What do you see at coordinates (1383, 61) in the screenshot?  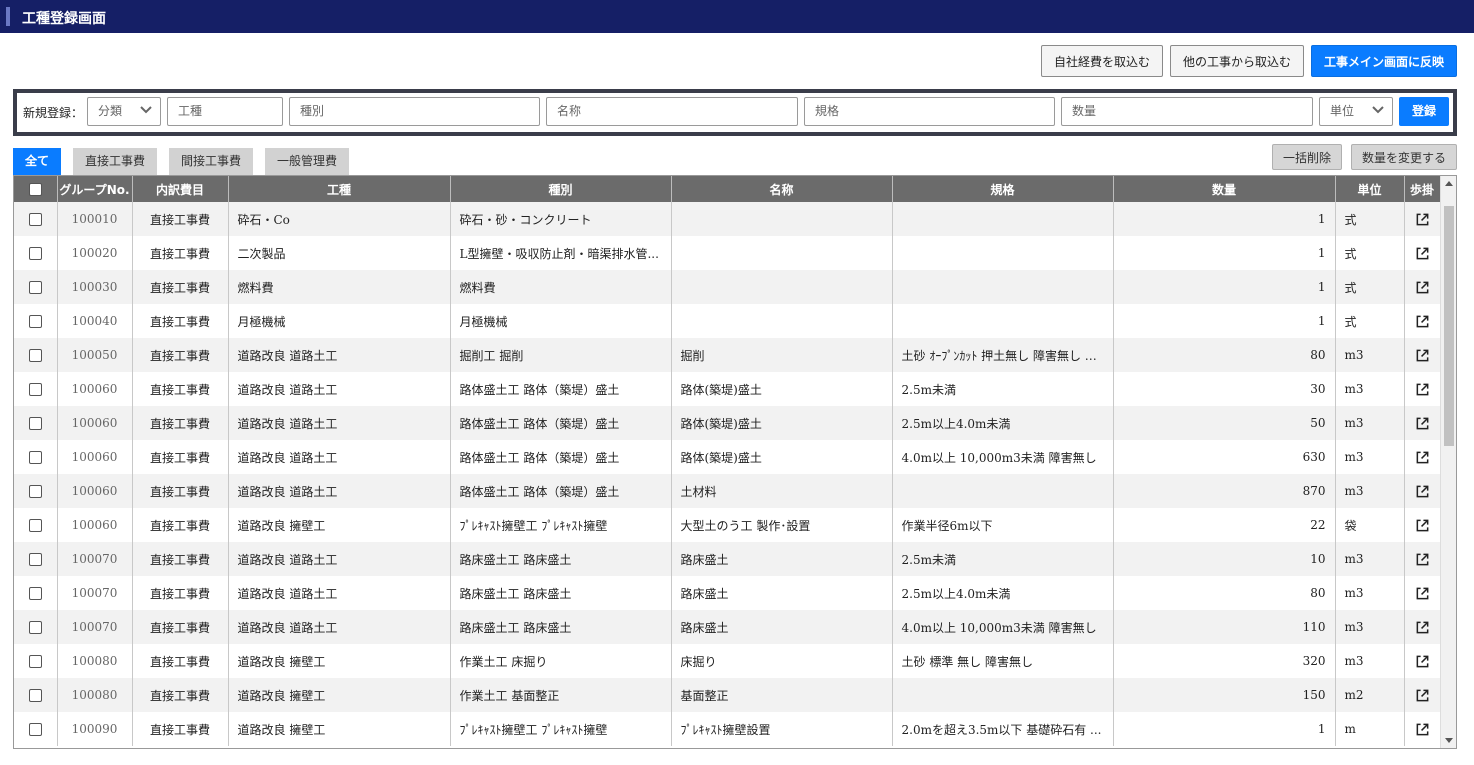 I see `reflect-main-button: 工事メイン画面に反映` at bounding box center [1383, 61].